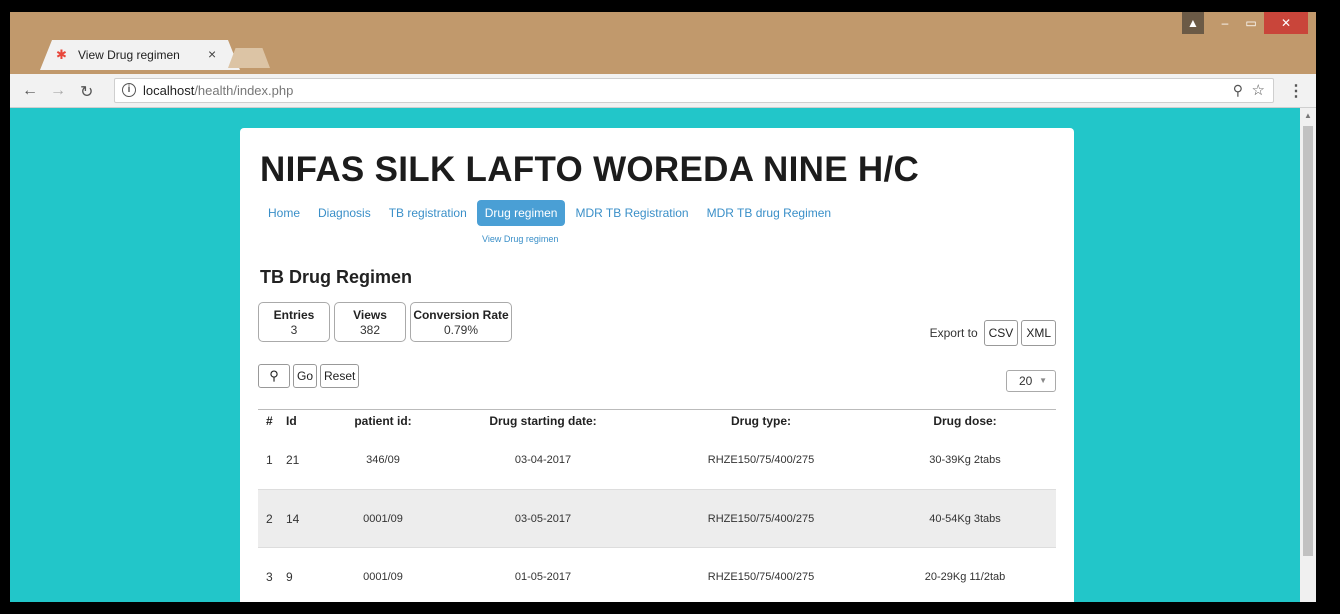 The height and width of the screenshot is (614, 1340). Describe the element at coordinates (269, 460) in the screenshot. I see `cell-number: 1` at that location.